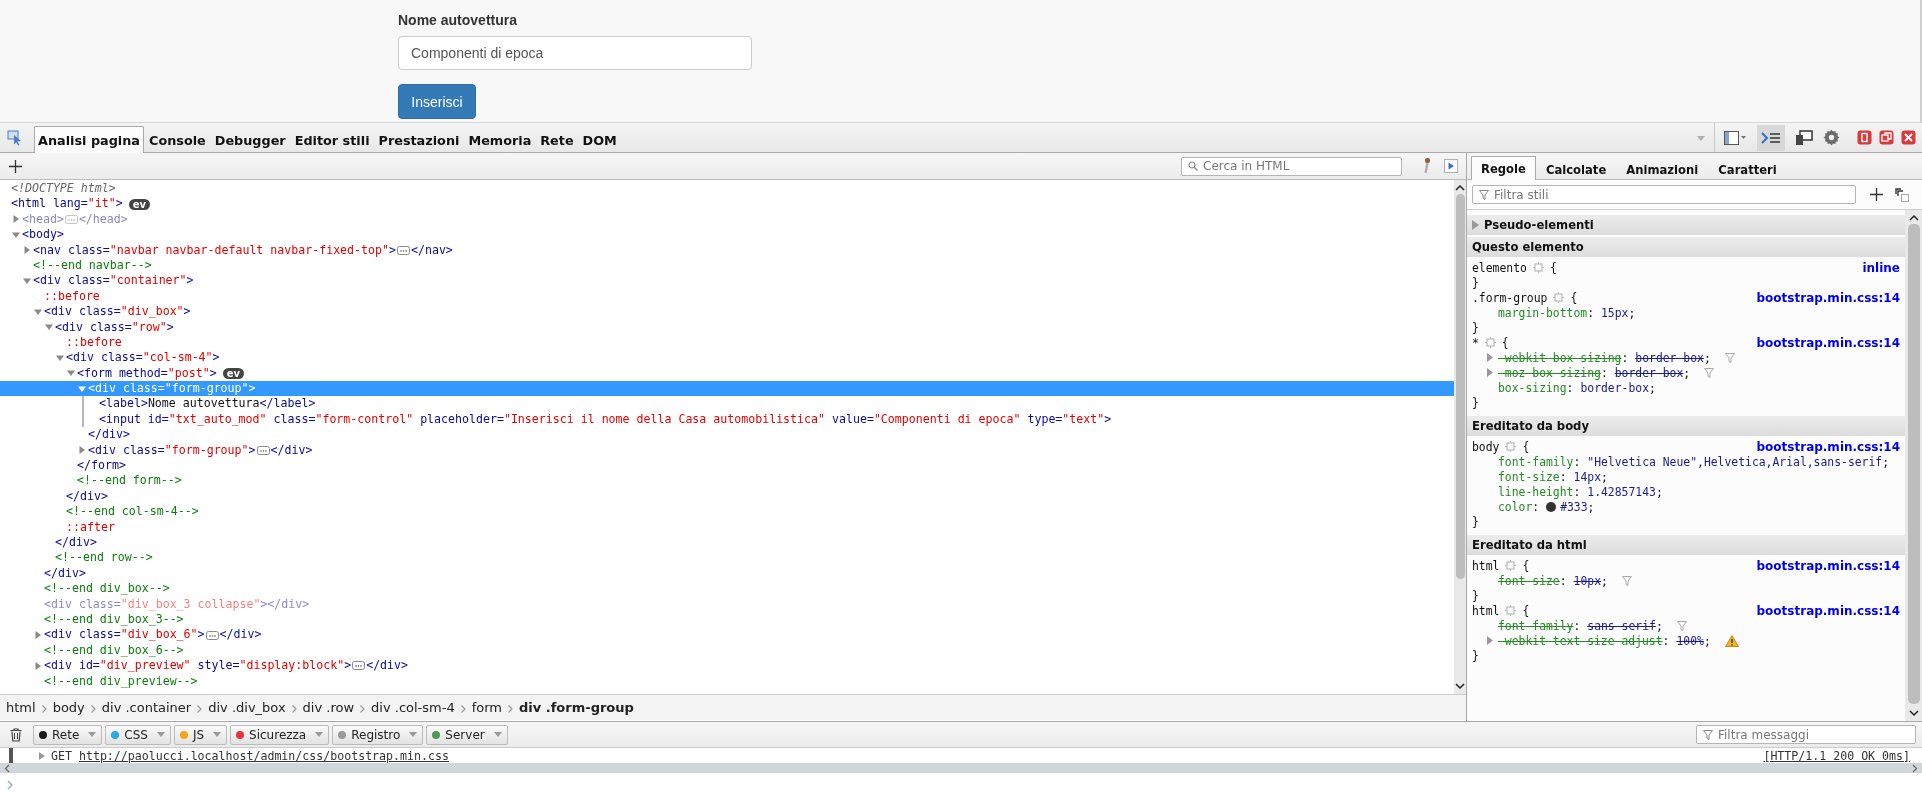 Image resolution: width=1922 pixels, height=797 pixels. Describe the element at coordinates (727, 265) in the screenshot. I see `dom-node-row: <!--end navbar-->` at that location.